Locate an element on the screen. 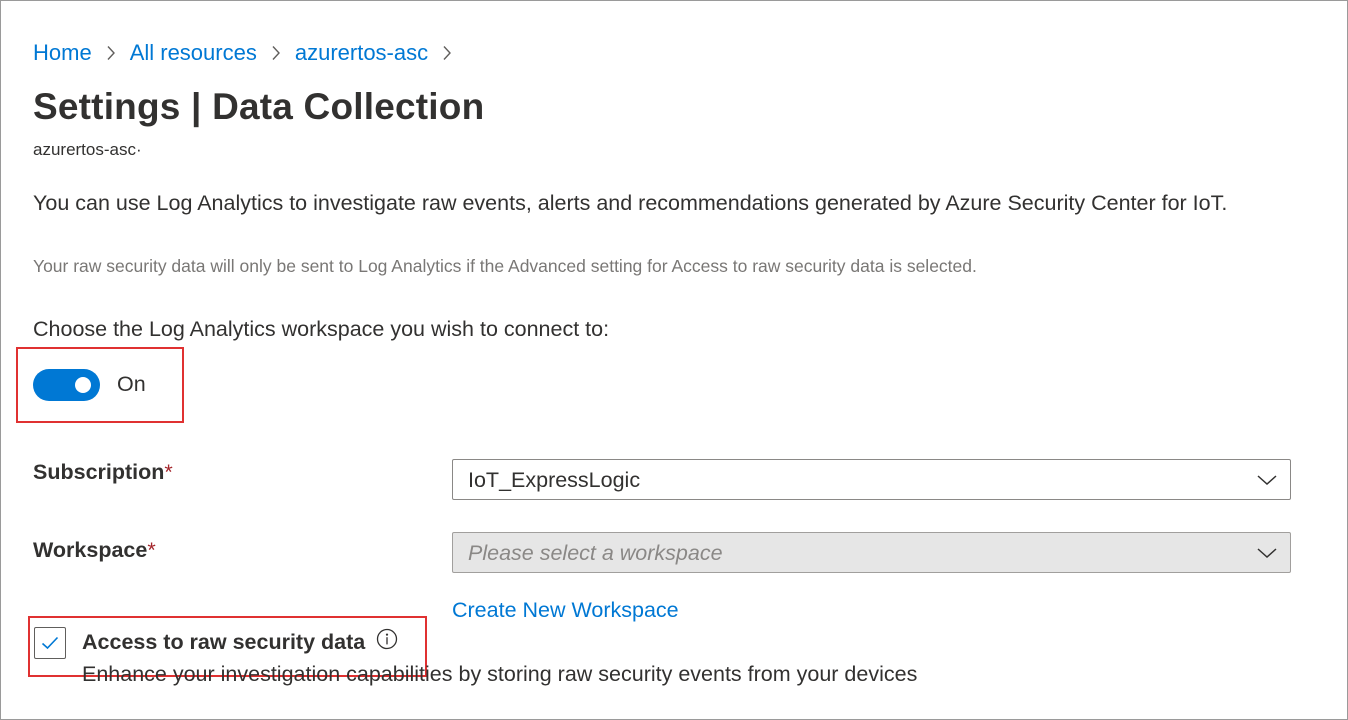  workspace-label-text: Workspace is located at coordinates (90, 550).